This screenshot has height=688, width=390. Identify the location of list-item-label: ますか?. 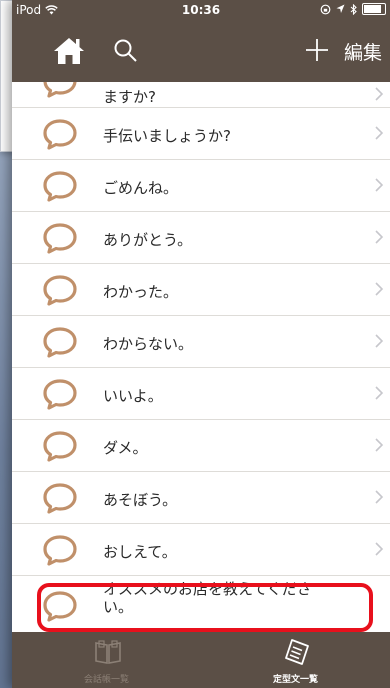
(129, 97).